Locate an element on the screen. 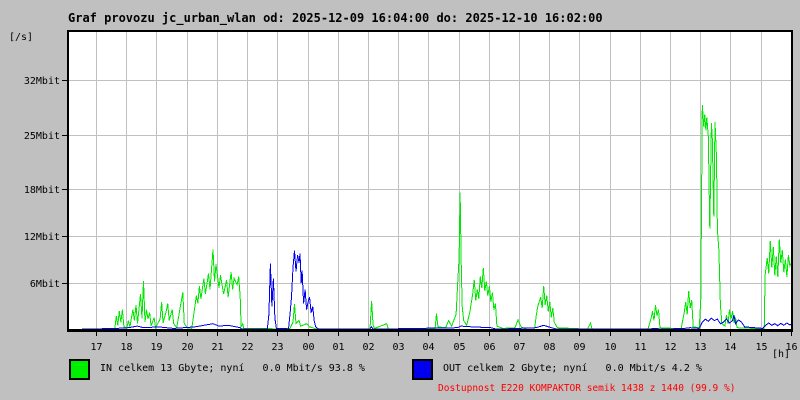  x-axis-label: 14 is located at coordinates (730, 347).